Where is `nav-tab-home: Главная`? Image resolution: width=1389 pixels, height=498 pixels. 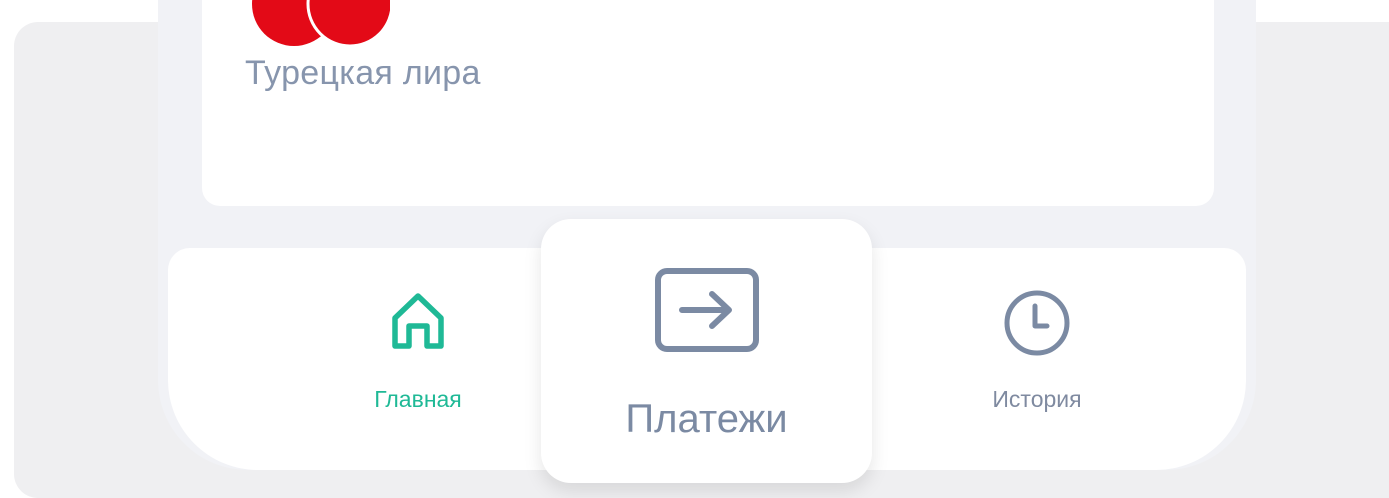 nav-tab-home: Главная is located at coordinates (418, 353).